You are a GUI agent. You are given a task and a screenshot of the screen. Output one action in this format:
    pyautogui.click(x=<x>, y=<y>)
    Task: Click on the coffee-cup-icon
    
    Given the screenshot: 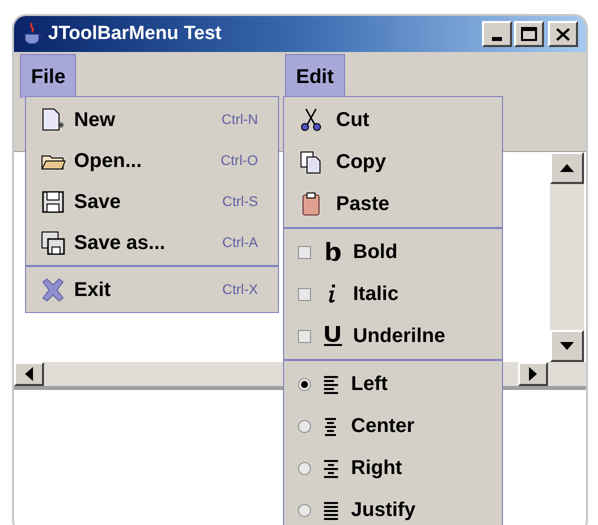 What is the action you would take?
    pyautogui.click(x=33, y=34)
    